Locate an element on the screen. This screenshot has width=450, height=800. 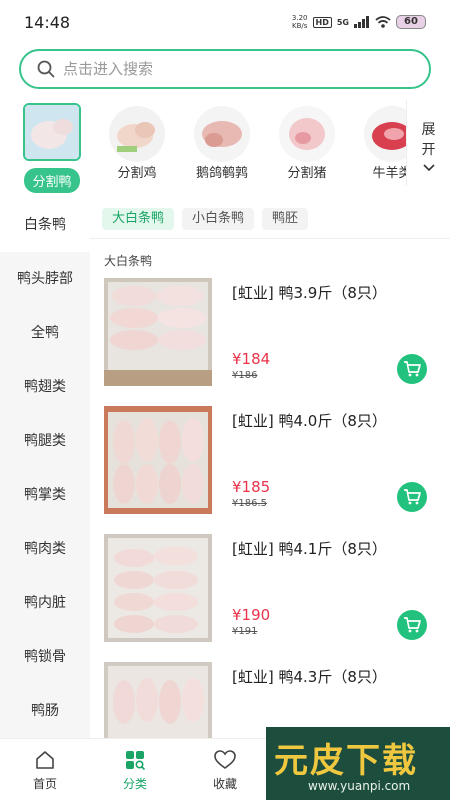
subtab-yapei: 鸭胚 is located at coordinates (285, 219).